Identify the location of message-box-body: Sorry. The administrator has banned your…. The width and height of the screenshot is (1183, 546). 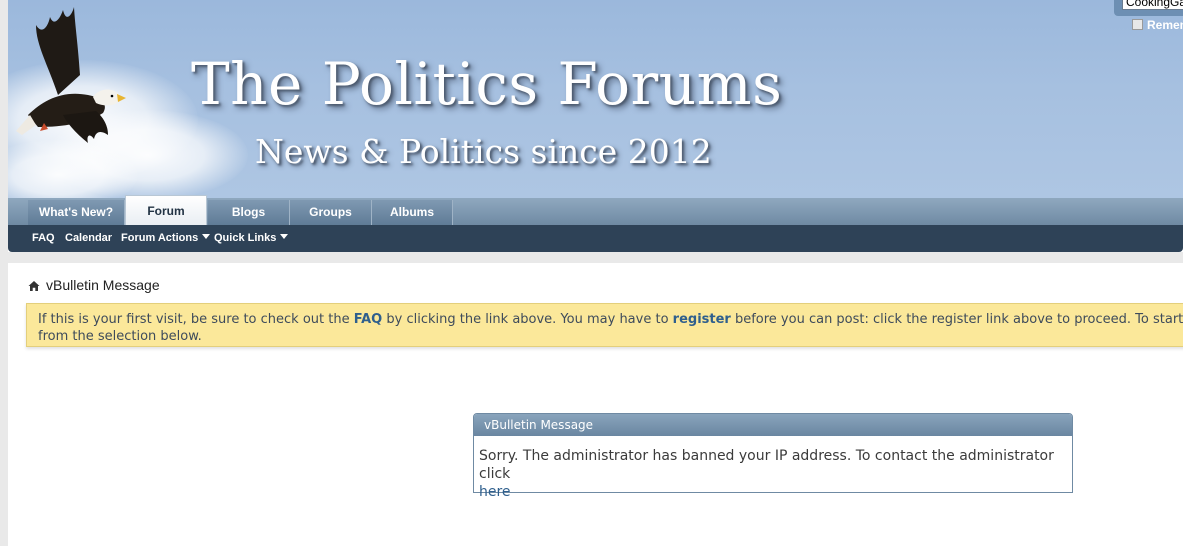
(773, 468).